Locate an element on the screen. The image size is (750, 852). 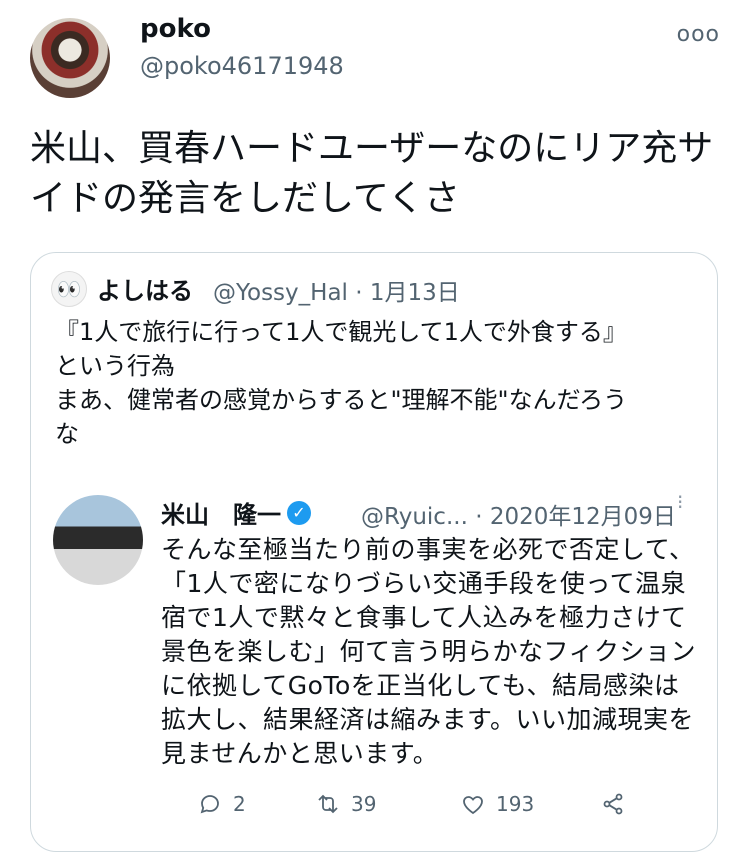
like-action: 193 is located at coordinates (530, 804).